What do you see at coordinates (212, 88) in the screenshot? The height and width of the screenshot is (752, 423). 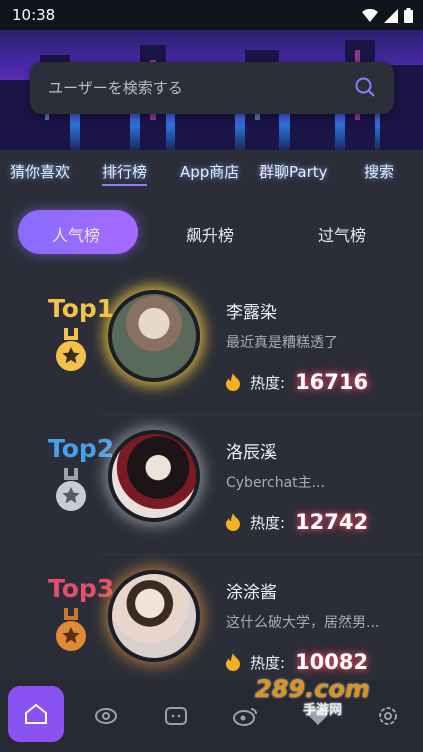 I see `search-box: ユーザーを検索する` at bounding box center [212, 88].